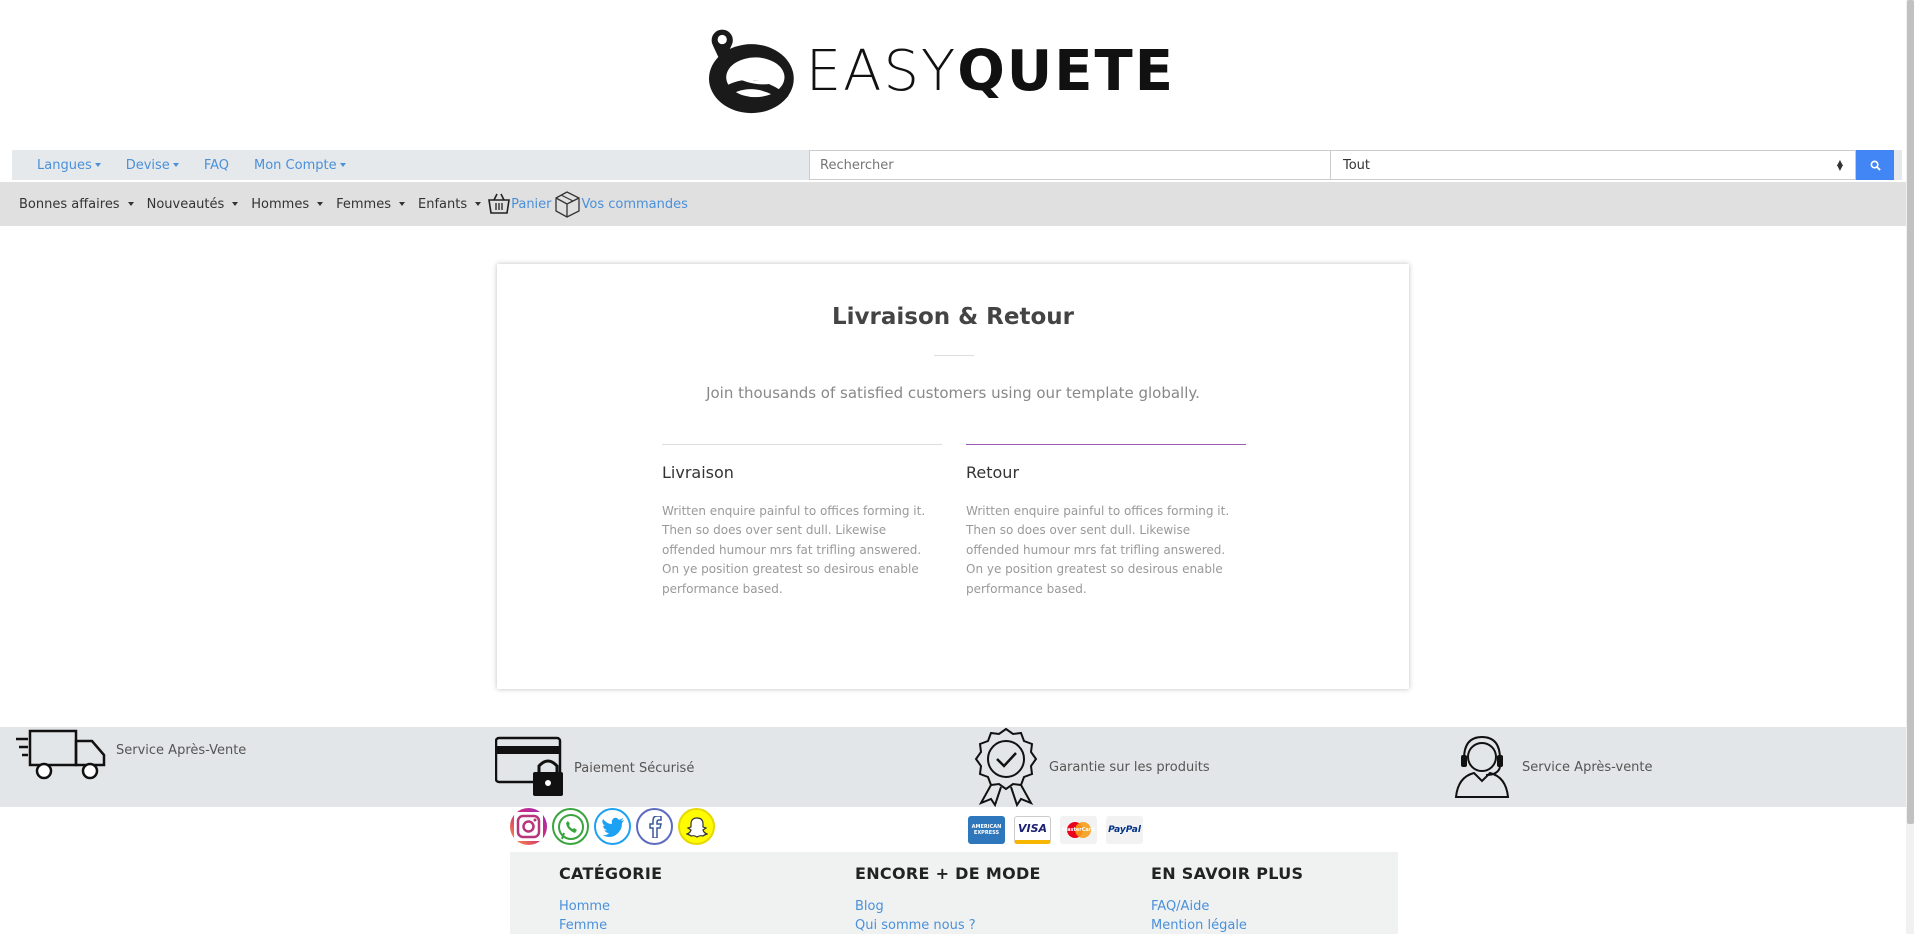  What do you see at coordinates (529, 766) in the screenshot?
I see `secure-card-icon` at bounding box center [529, 766].